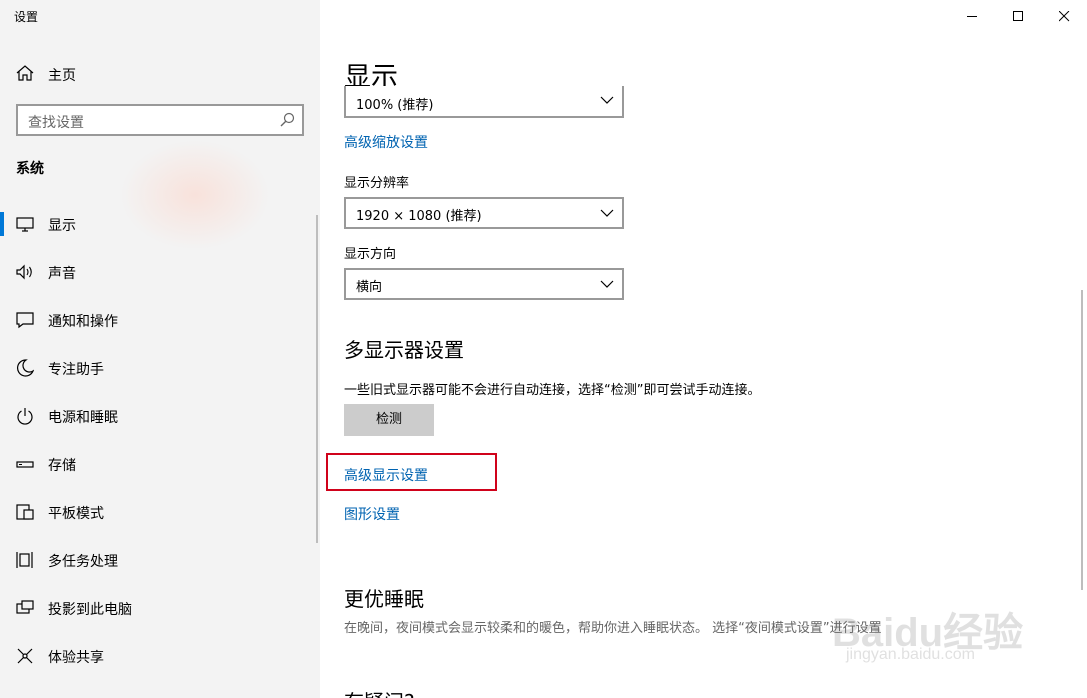 This screenshot has width=1087, height=698. What do you see at coordinates (160, 560) in the screenshot?
I see `sidebar-item-multitasking: 多任务处理` at bounding box center [160, 560].